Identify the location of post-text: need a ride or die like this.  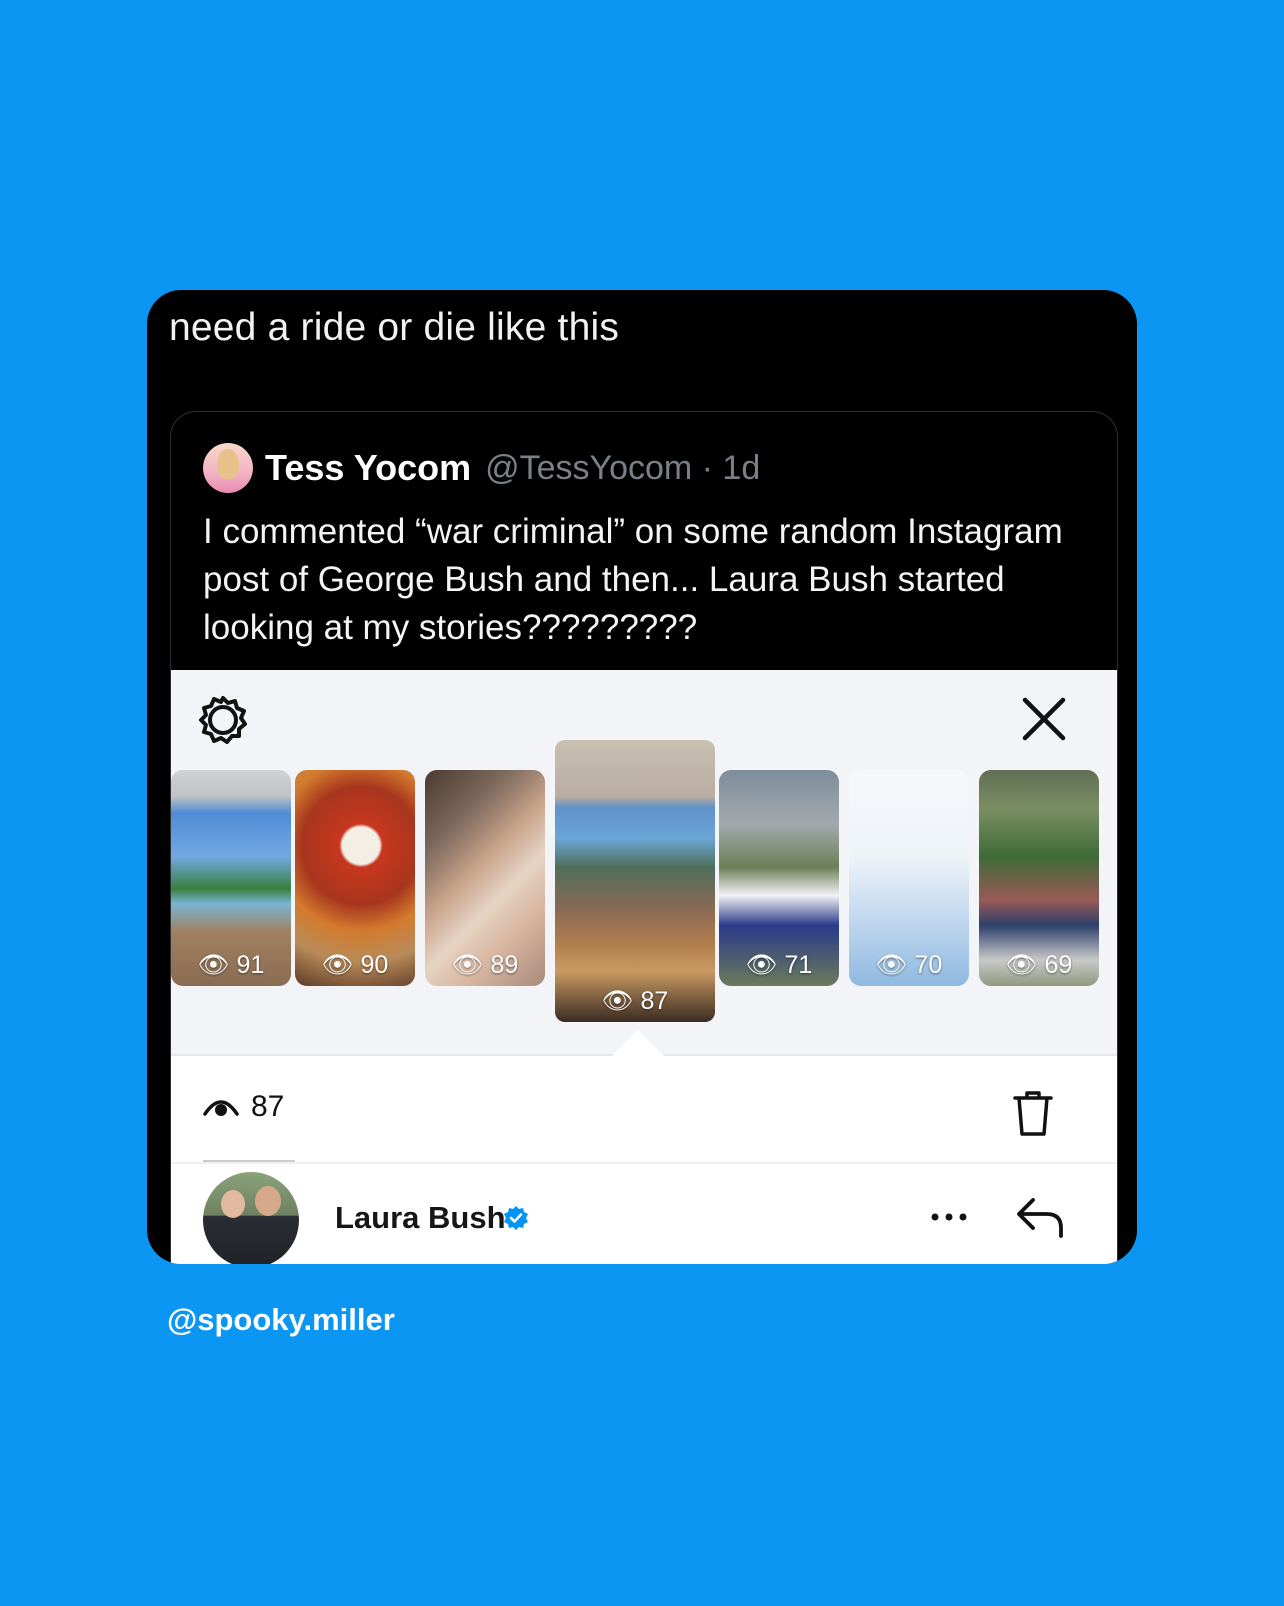
(394, 327).